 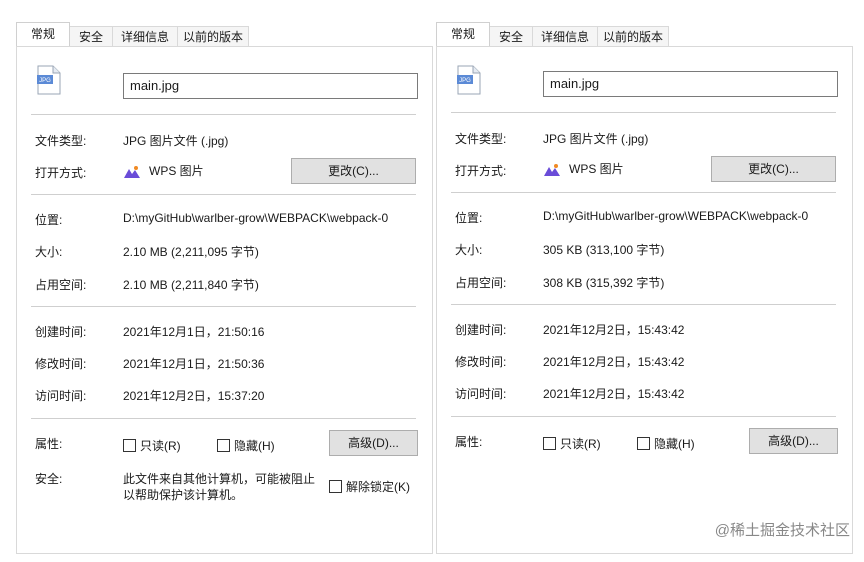 I want to click on modified-value: 2021年12月2日，15:43:42, so click(x=614, y=362).